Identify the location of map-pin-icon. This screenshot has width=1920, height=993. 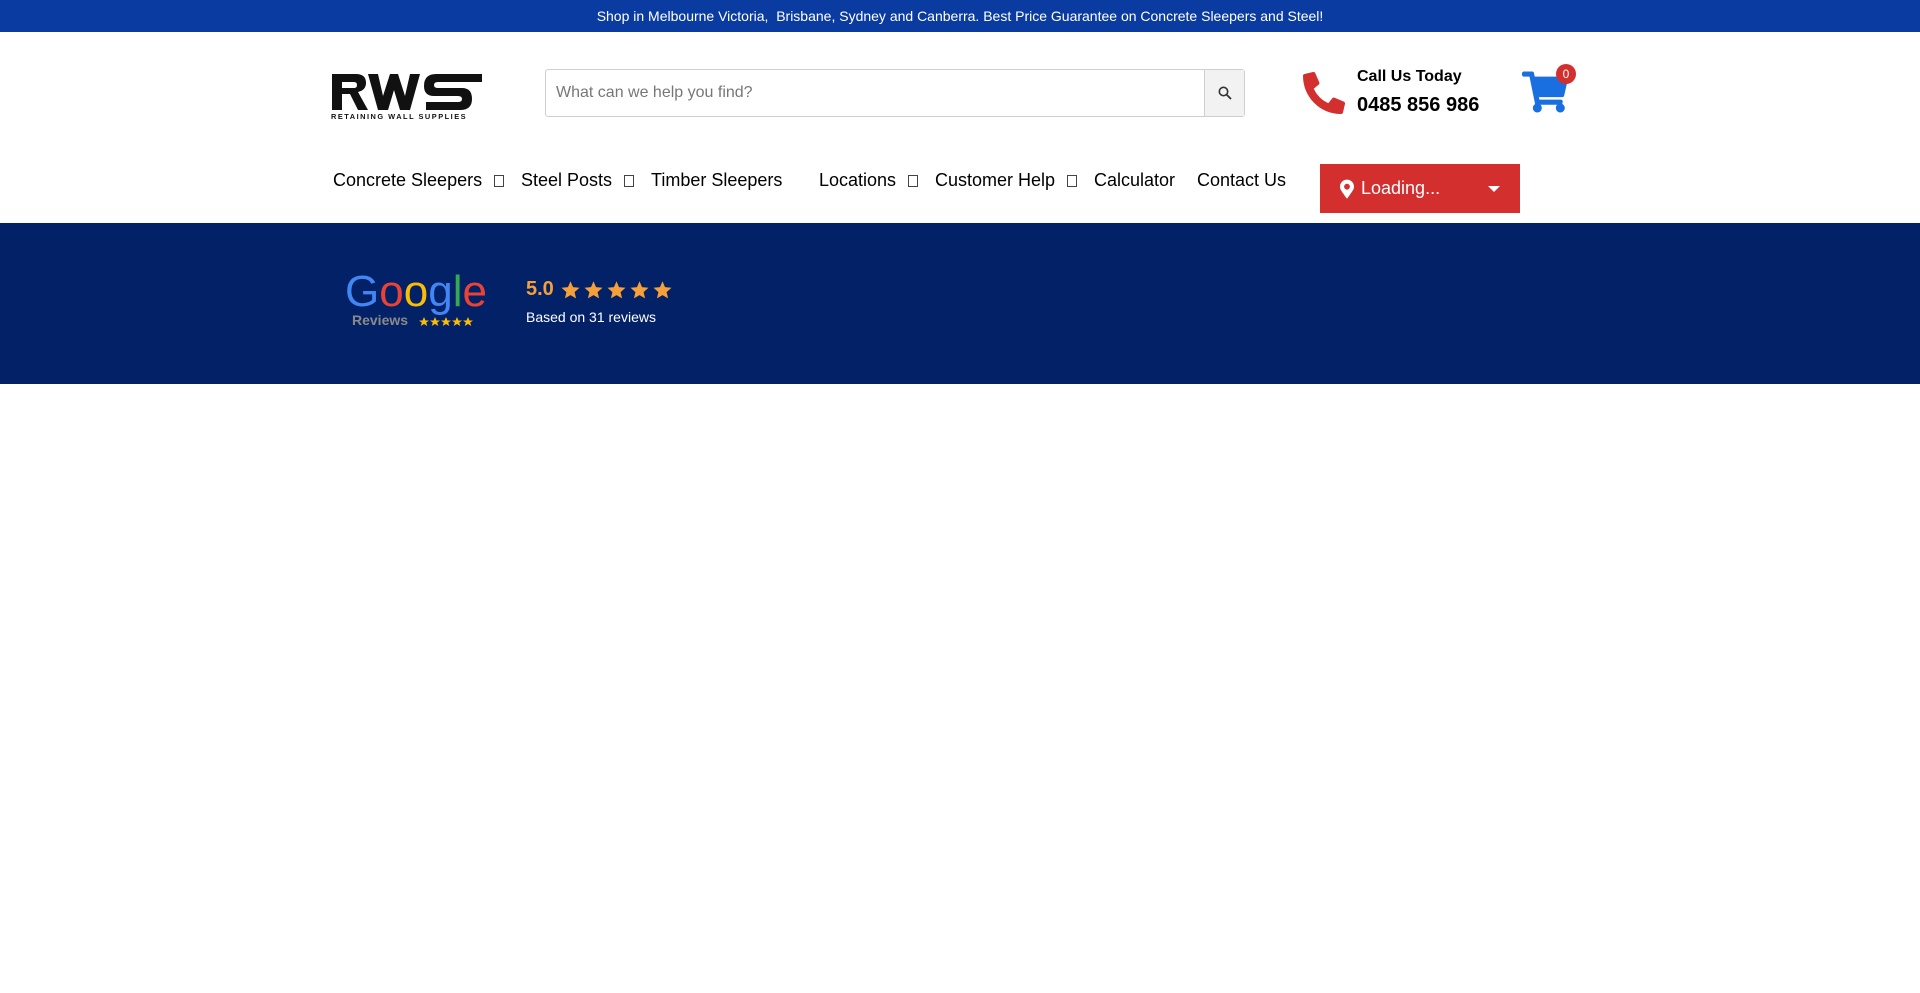
(1347, 188).